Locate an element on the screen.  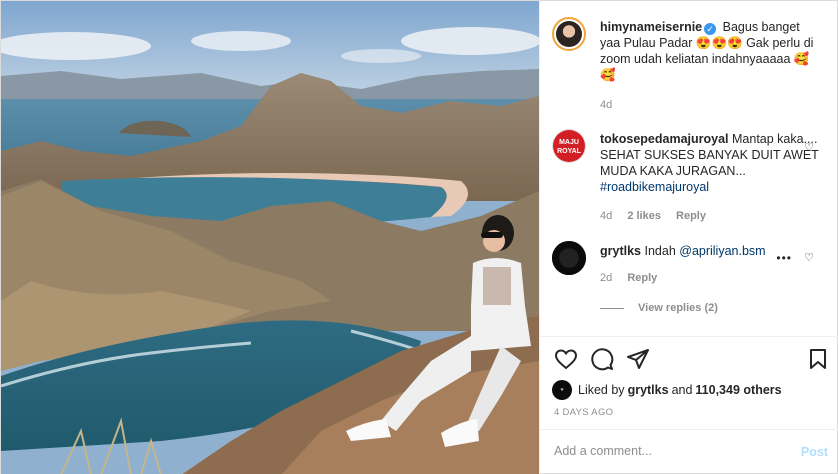
view-replies-button: View replies (2) is located at coordinates (659, 308).